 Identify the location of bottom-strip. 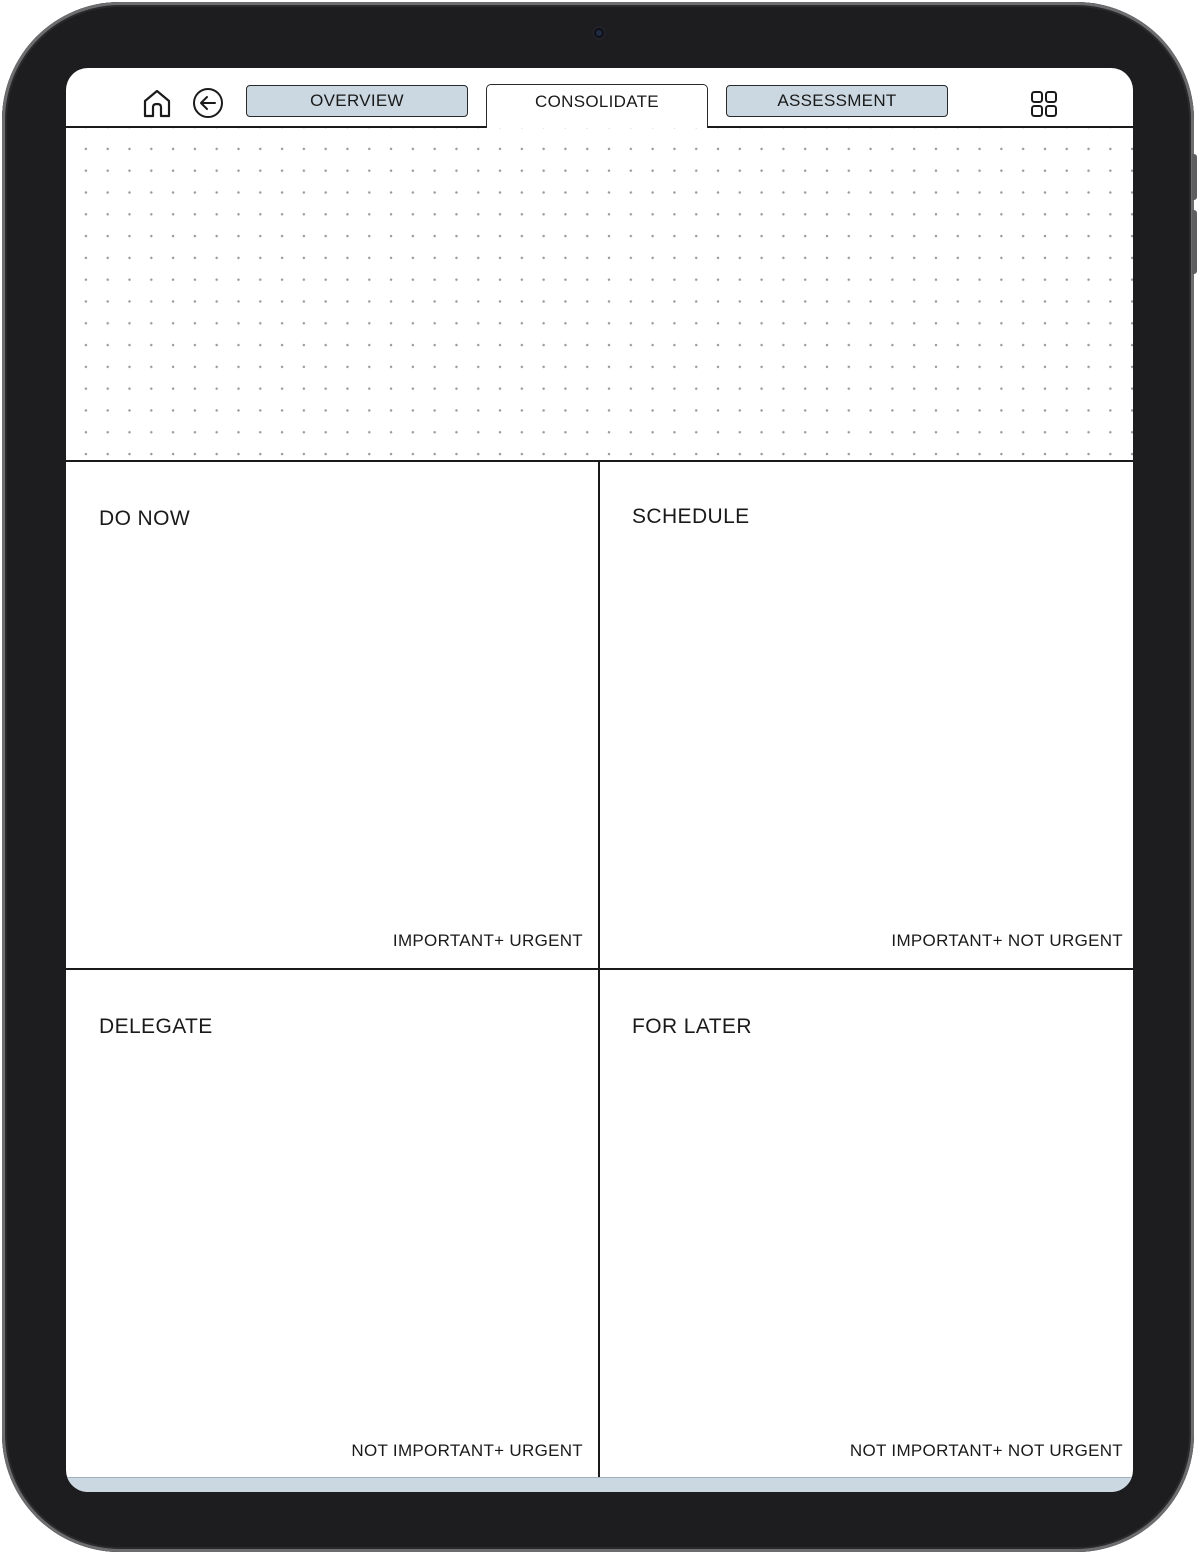
(599, 1484).